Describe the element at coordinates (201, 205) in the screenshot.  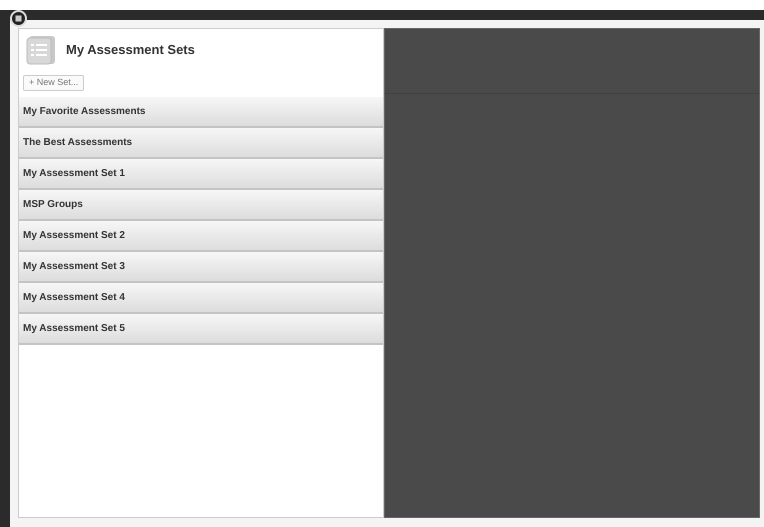
I see `assessment-set-item: MSP Groups` at that location.